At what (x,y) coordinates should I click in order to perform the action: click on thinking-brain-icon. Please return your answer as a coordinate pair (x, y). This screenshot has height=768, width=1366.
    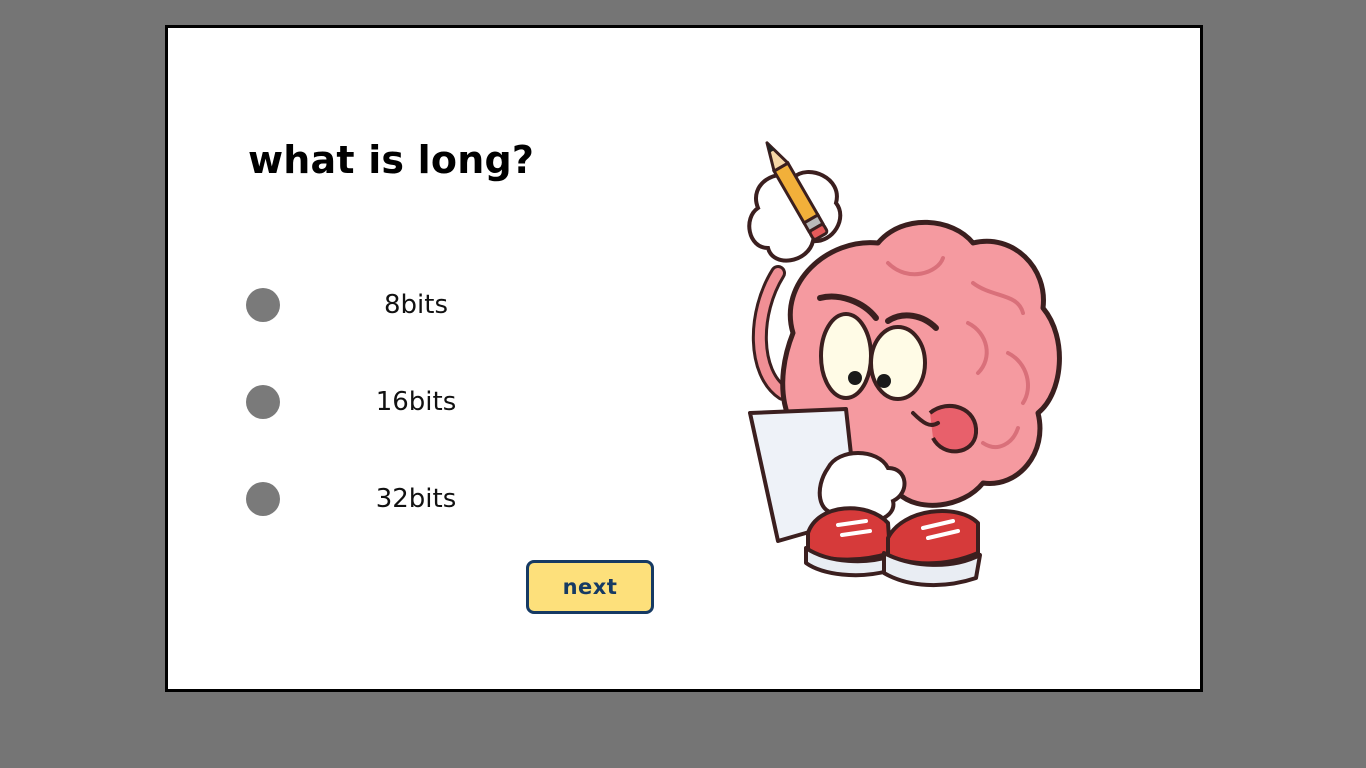
    Looking at the image, I should click on (904, 364).